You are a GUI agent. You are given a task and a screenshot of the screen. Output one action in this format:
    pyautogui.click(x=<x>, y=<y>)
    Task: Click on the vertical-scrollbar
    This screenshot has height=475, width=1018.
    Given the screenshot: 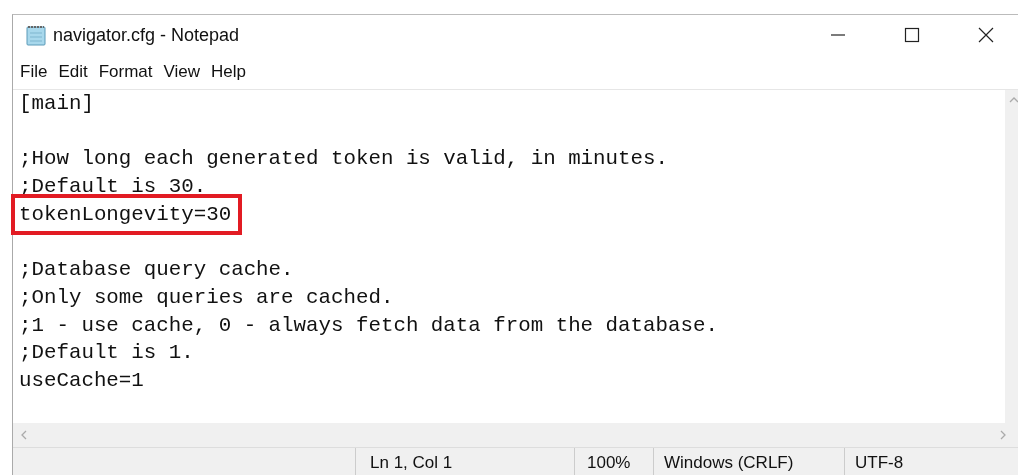 What is the action you would take?
    pyautogui.click(x=1011, y=256)
    